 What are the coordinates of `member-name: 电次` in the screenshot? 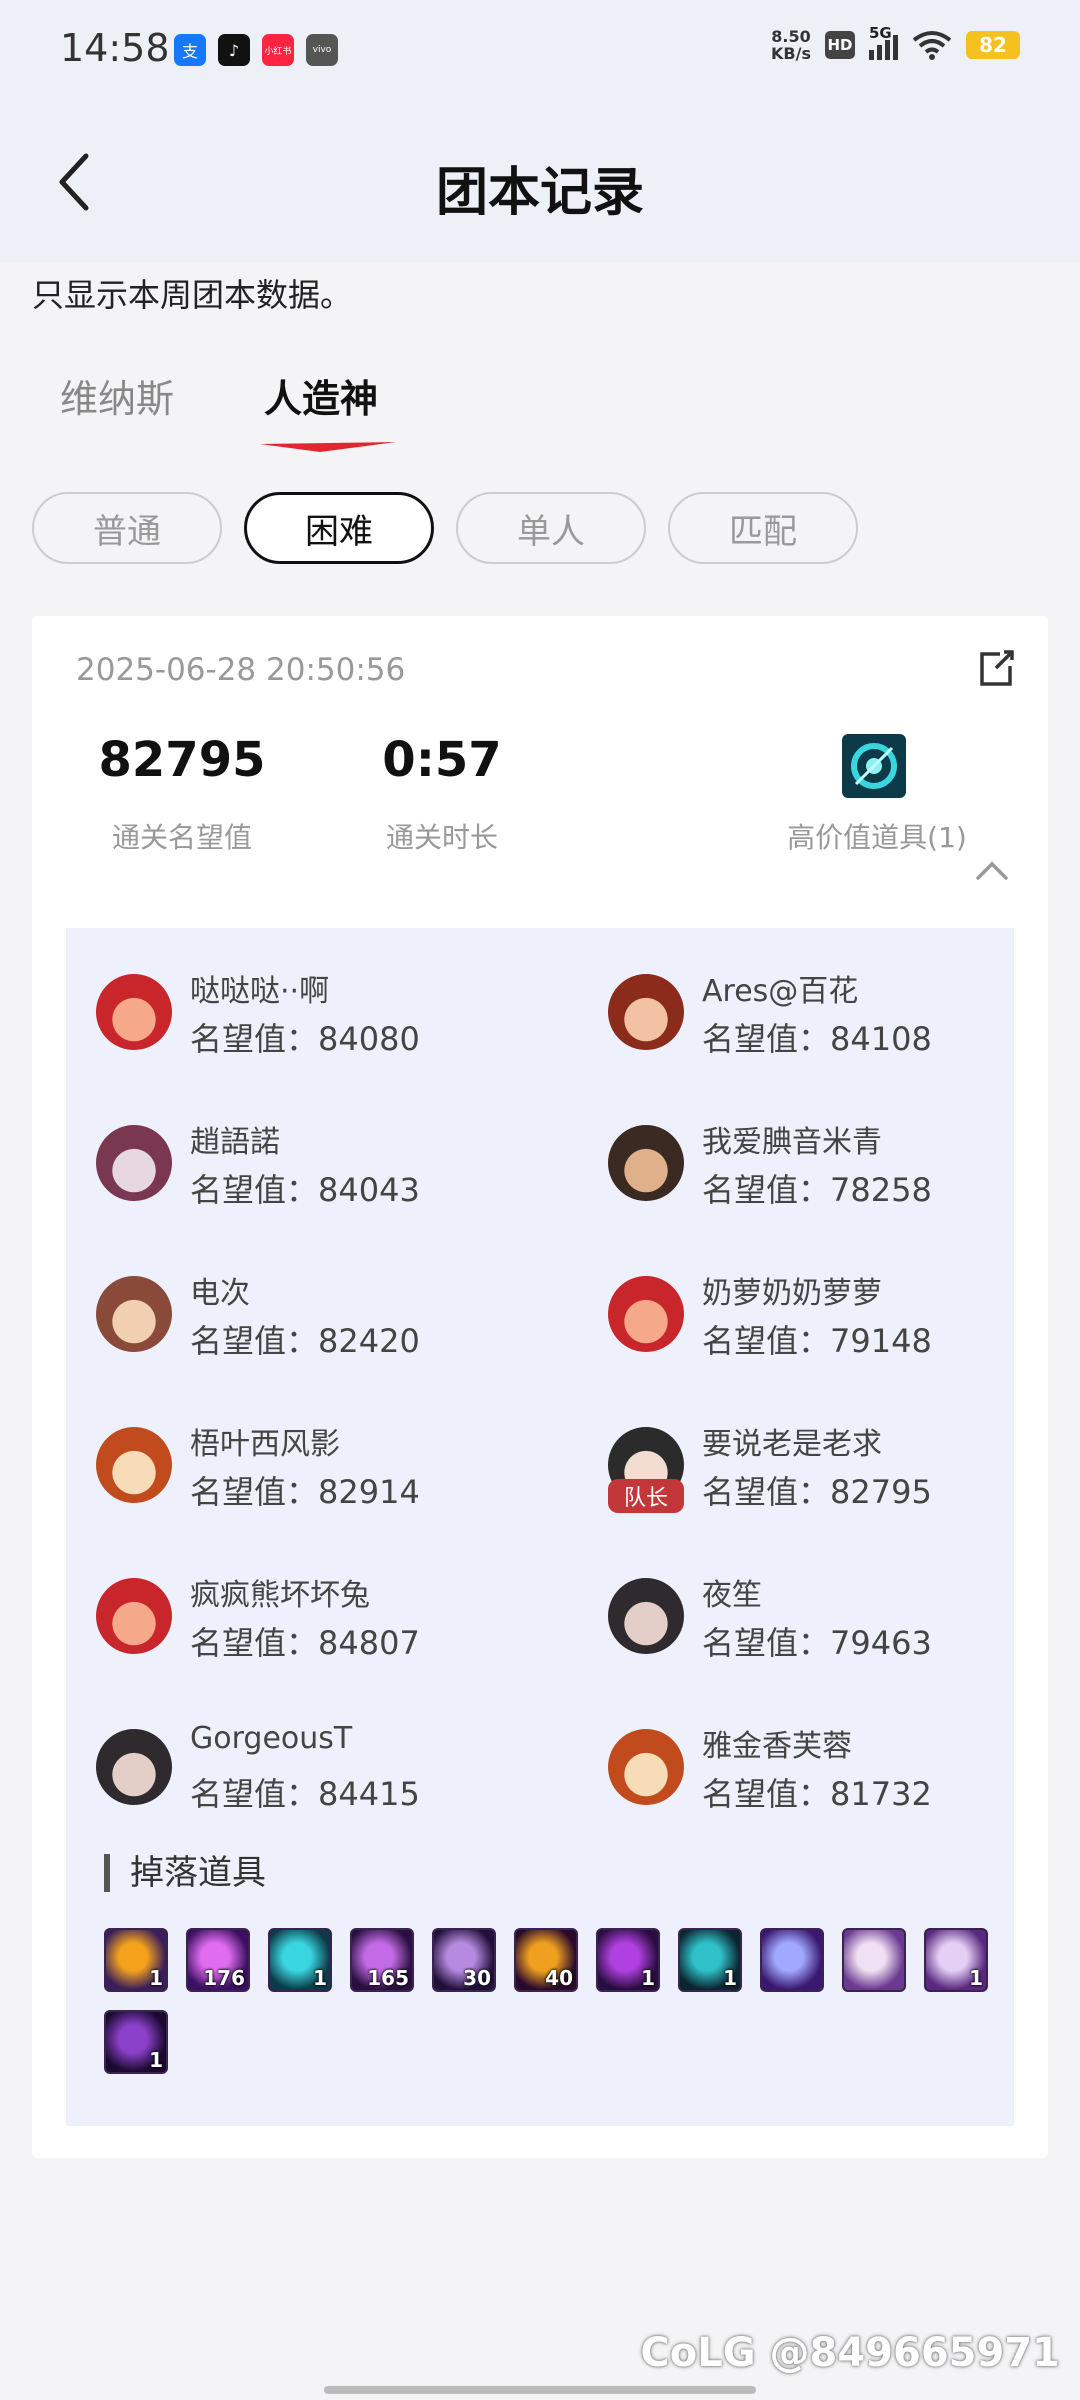 It's located at (220, 1293).